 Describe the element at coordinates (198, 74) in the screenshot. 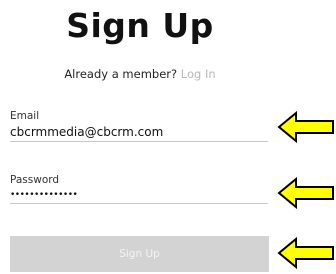

I see `login-link: Log In` at that location.